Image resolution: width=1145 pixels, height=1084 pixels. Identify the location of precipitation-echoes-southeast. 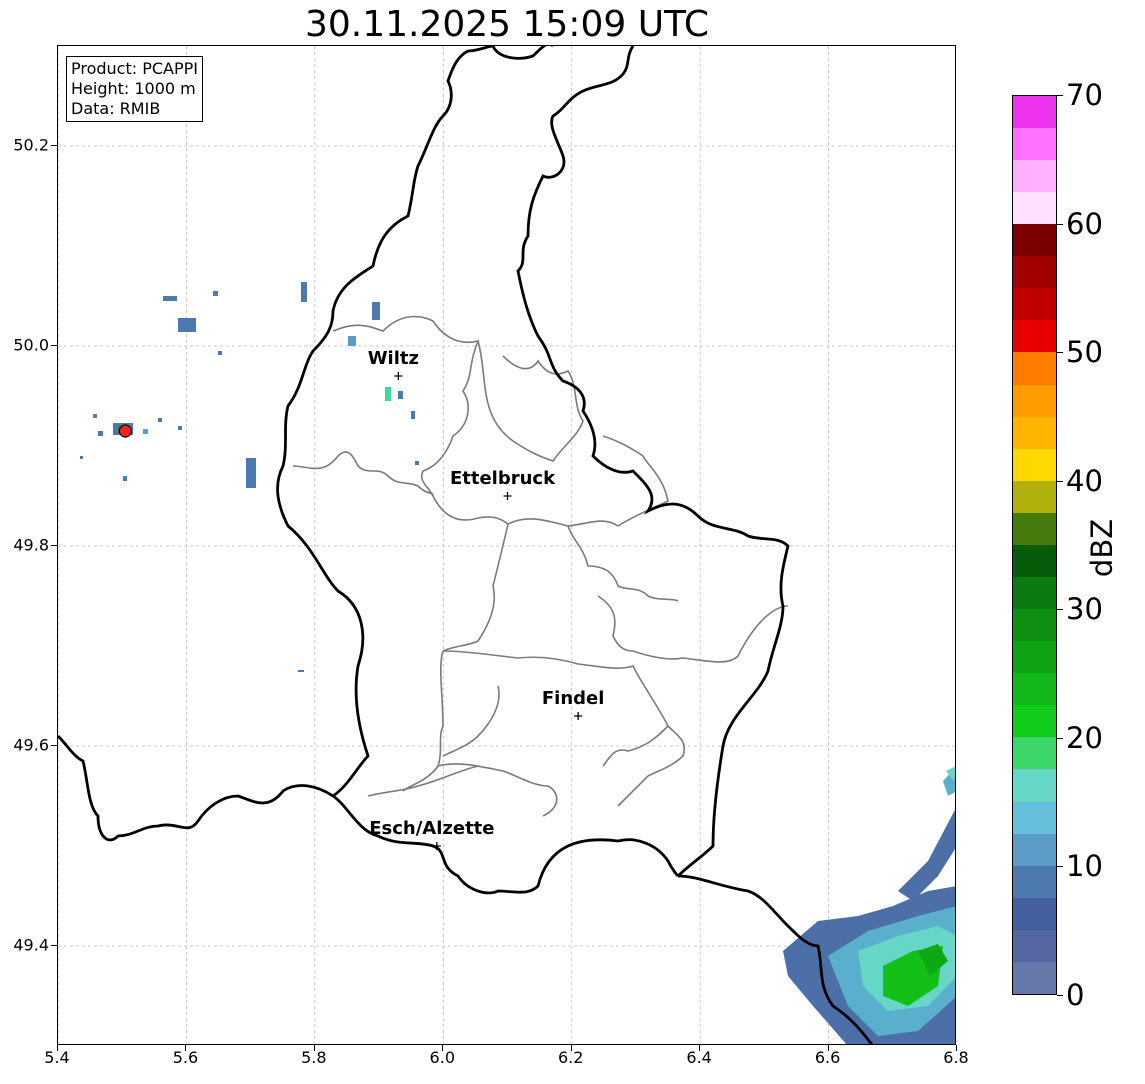
(869, 905).